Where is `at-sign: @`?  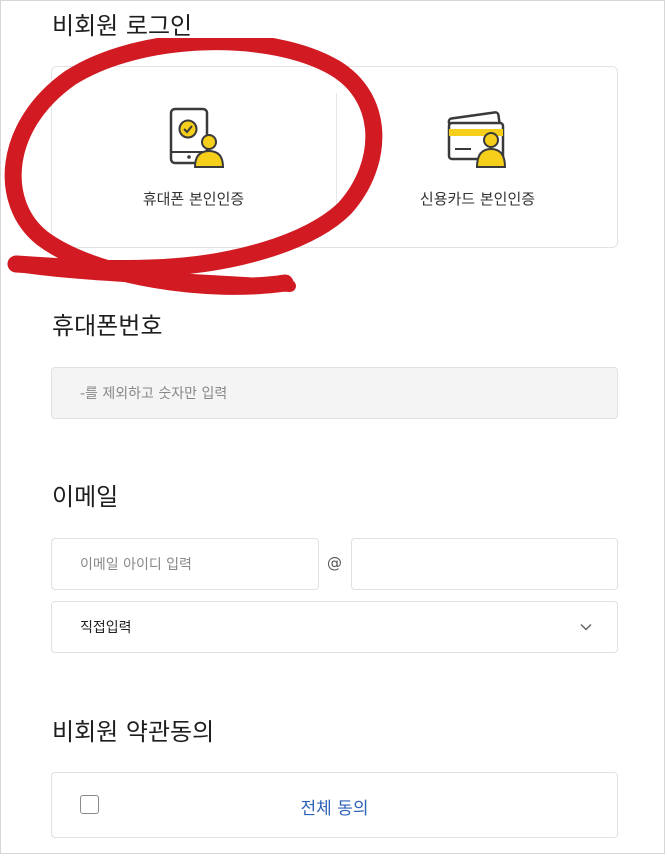
at-sign: @ is located at coordinates (334, 563).